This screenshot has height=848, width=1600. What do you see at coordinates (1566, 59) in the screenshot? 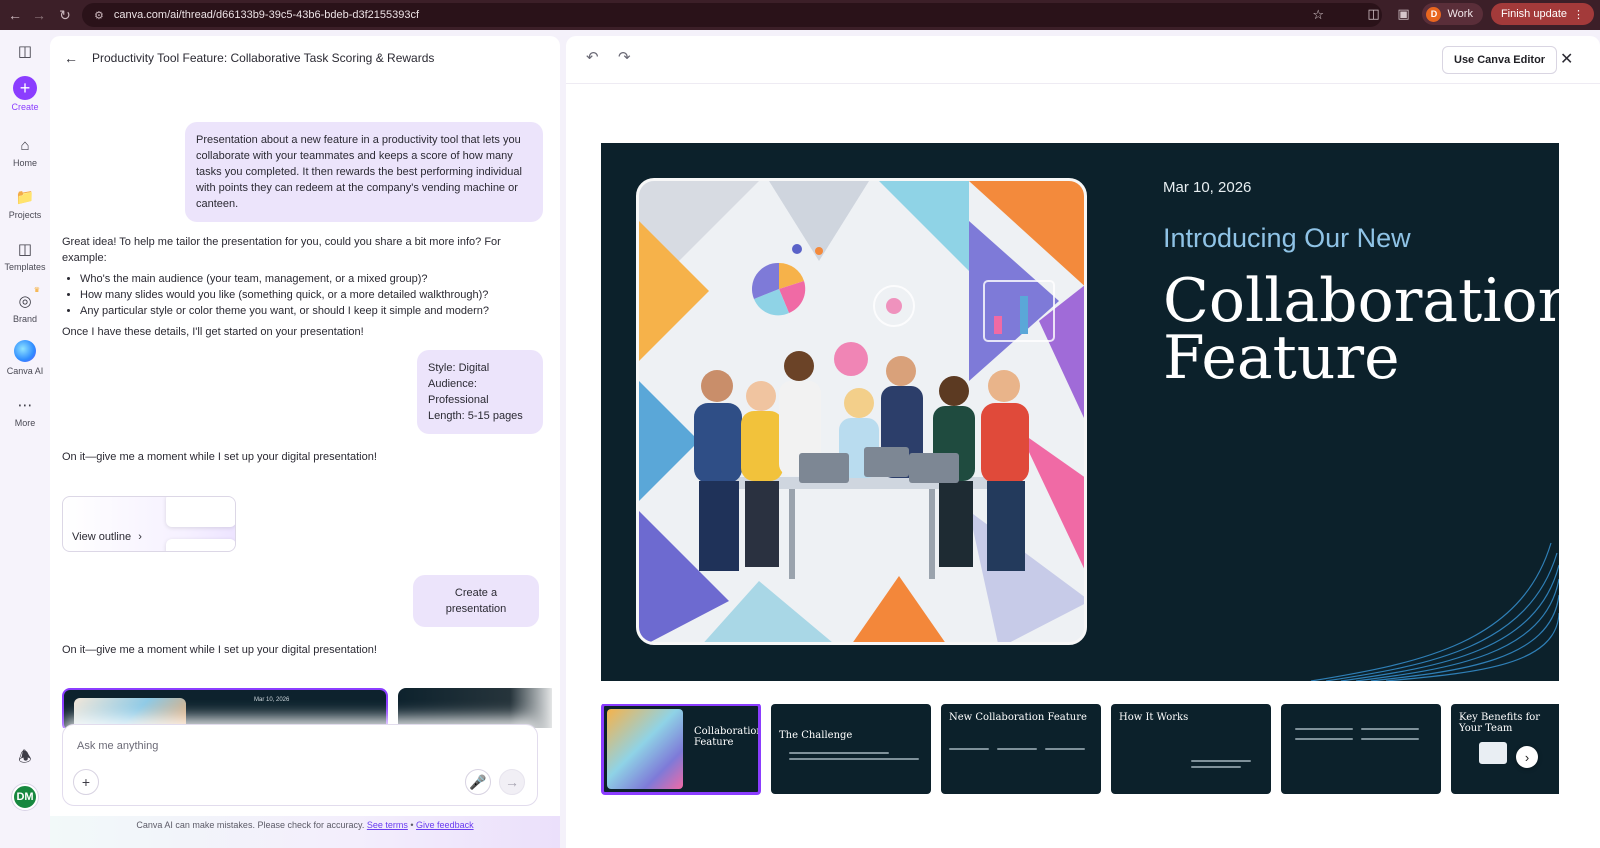
I see `close-icon: ✕` at bounding box center [1566, 59].